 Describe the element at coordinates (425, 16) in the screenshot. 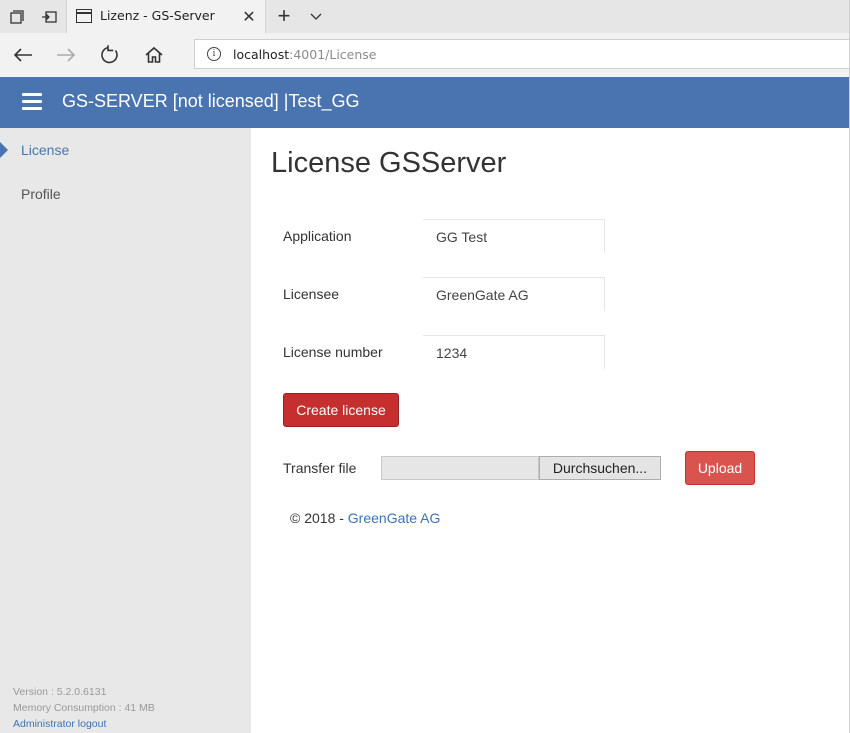

I see `browser-tabstrip: Lizenz - GS-Server ✕ +` at that location.